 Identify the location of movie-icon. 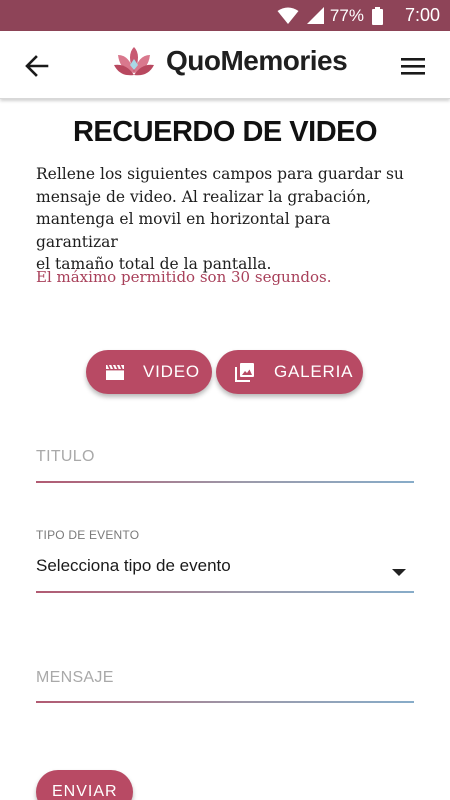
(115, 372).